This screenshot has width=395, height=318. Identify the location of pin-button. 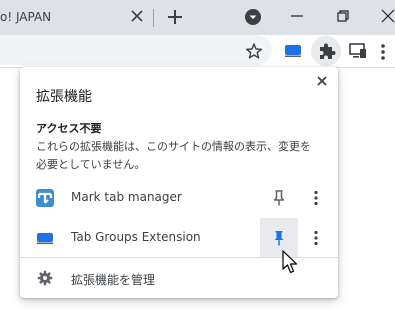
(279, 198).